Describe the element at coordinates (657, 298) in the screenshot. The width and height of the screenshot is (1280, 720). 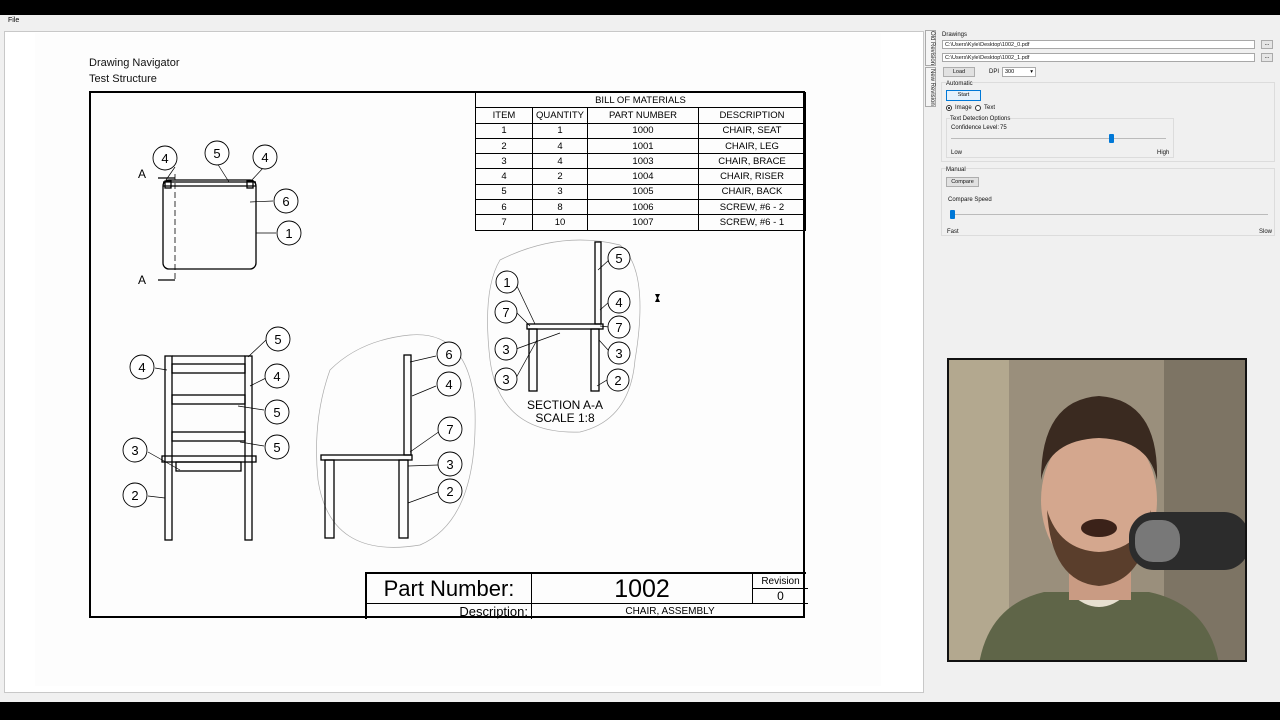
I see `cursor-icon` at that location.